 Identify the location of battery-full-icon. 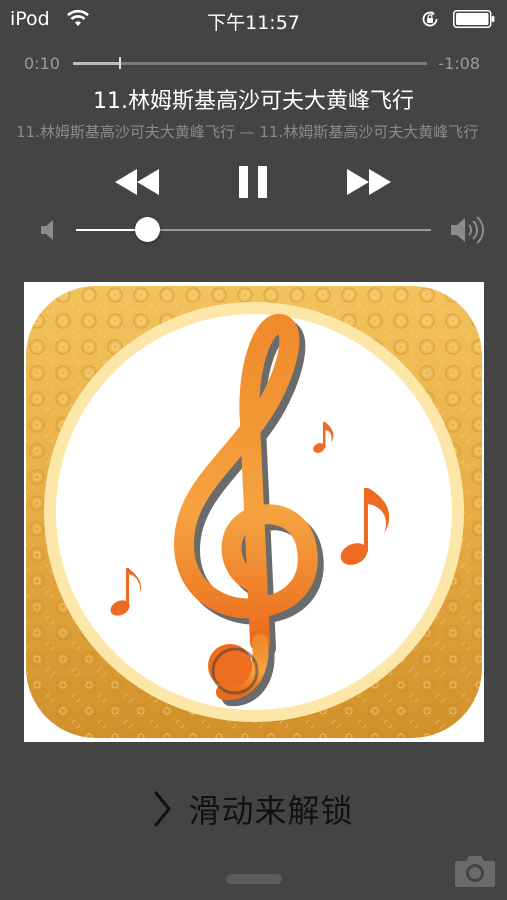
(474, 19).